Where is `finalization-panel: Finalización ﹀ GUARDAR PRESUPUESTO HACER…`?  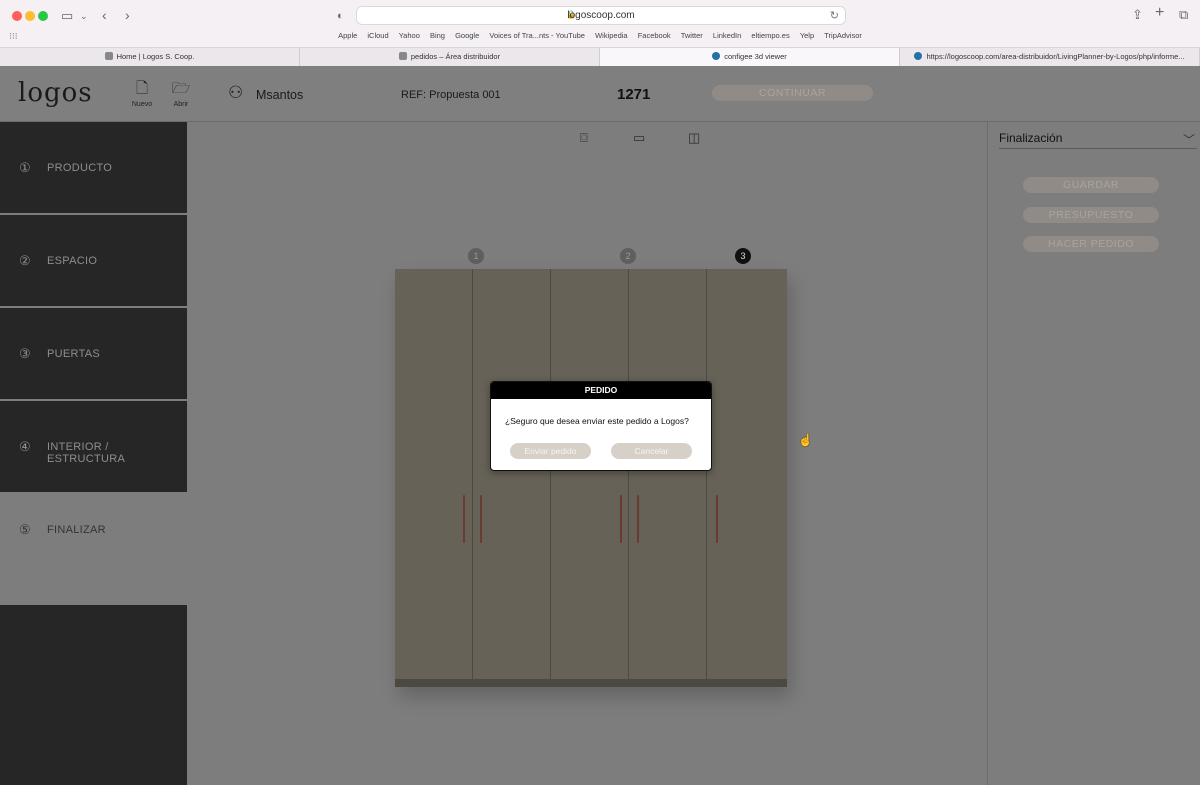 finalization-panel: Finalización ﹀ GUARDAR PRESUPUESTO HACER… is located at coordinates (1093, 453).